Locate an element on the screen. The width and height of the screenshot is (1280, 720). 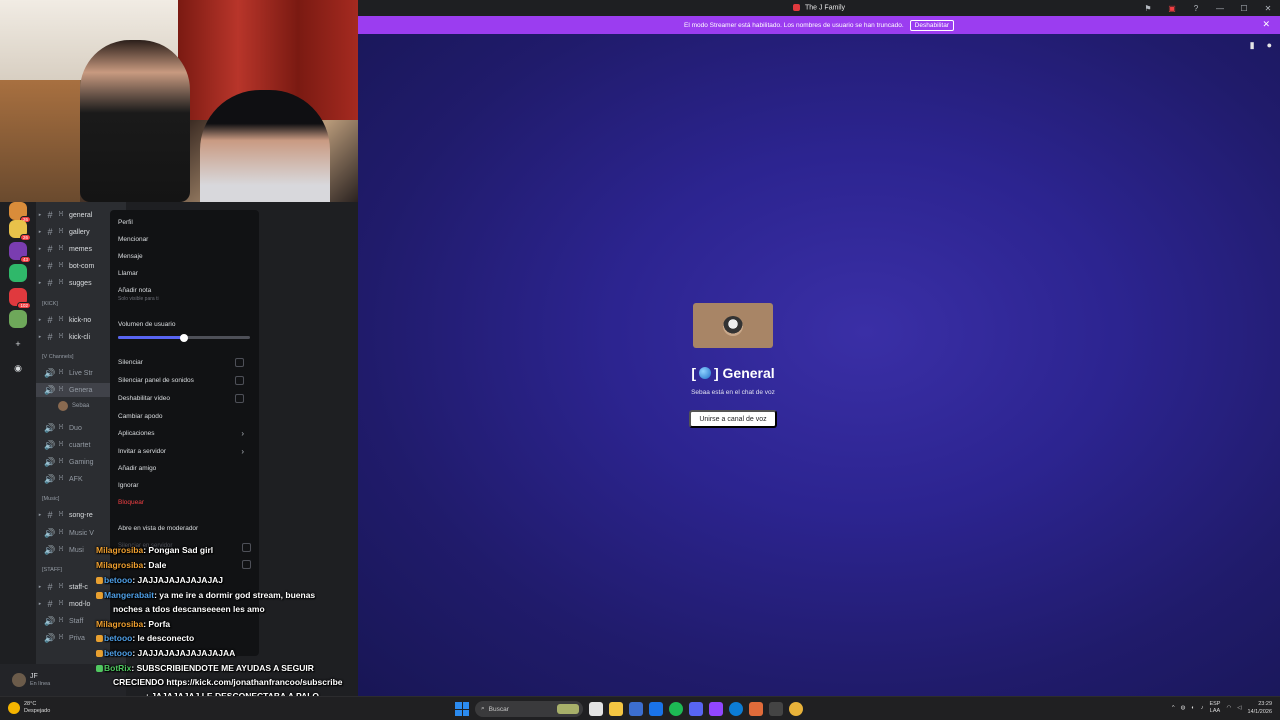
title-bar: The J Family ⚑ ▣ ? — ☐ ✕ is located at coordinates (819, 8).